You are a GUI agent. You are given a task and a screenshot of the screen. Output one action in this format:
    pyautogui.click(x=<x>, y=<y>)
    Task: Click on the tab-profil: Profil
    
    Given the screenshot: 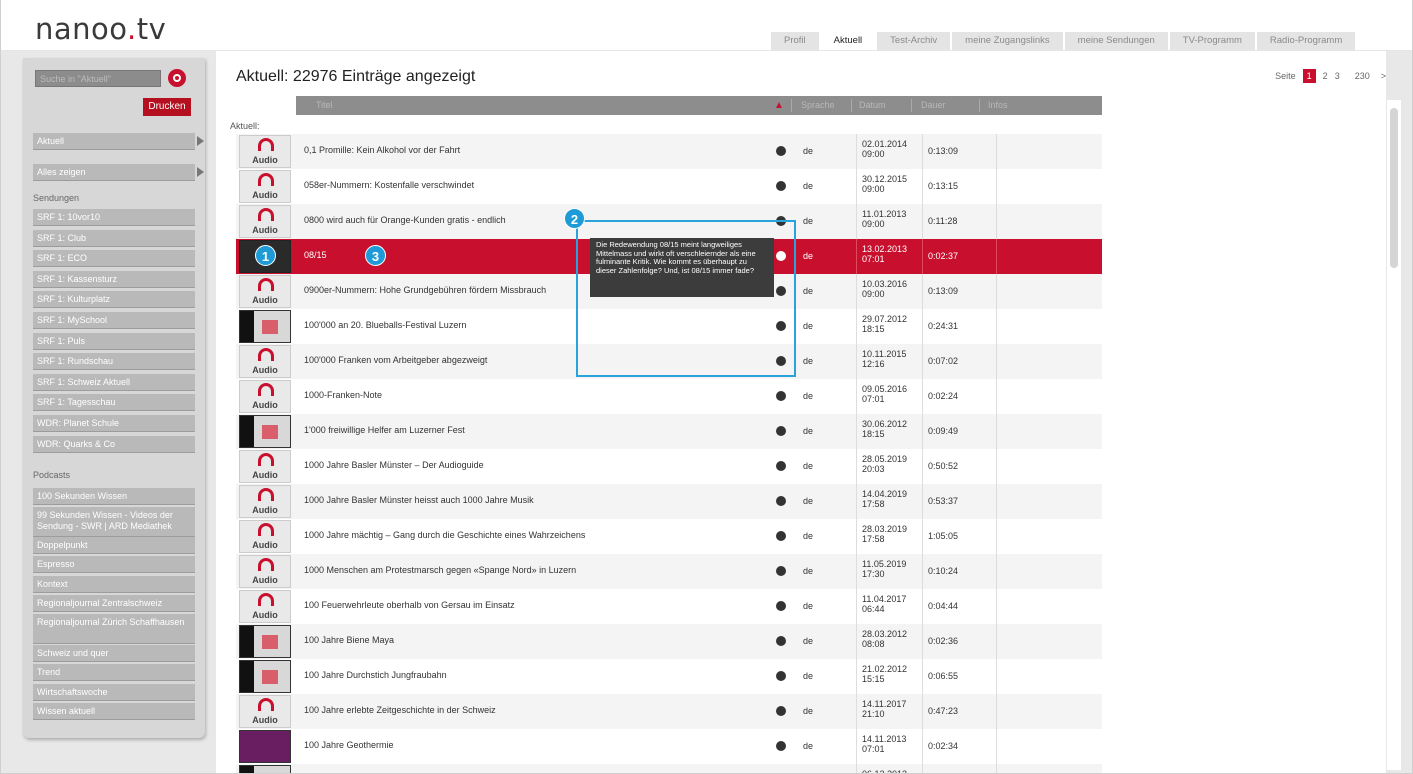 What is the action you would take?
    pyautogui.click(x=795, y=41)
    